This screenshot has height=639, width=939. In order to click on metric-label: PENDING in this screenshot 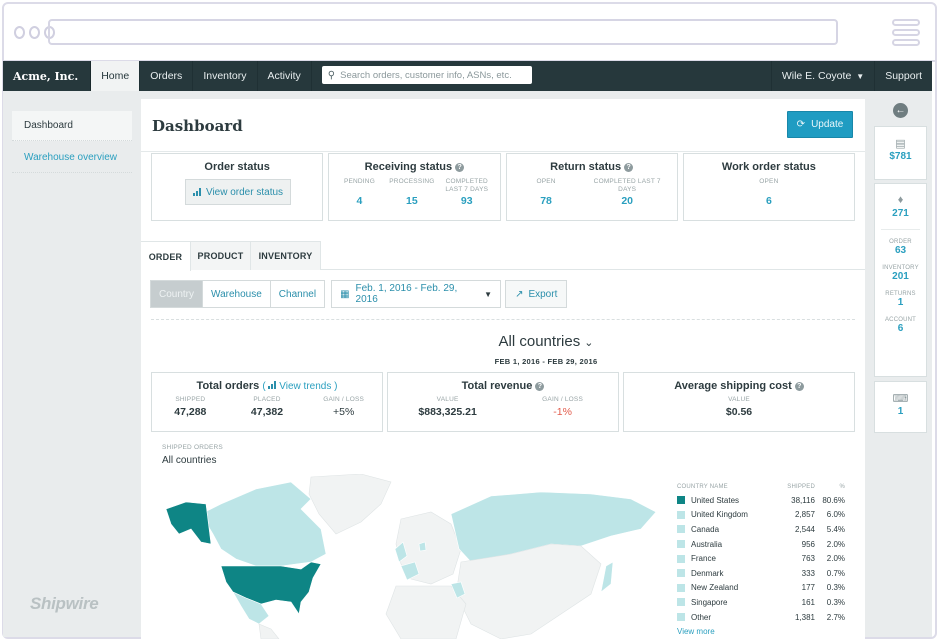, I will do `click(359, 181)`.